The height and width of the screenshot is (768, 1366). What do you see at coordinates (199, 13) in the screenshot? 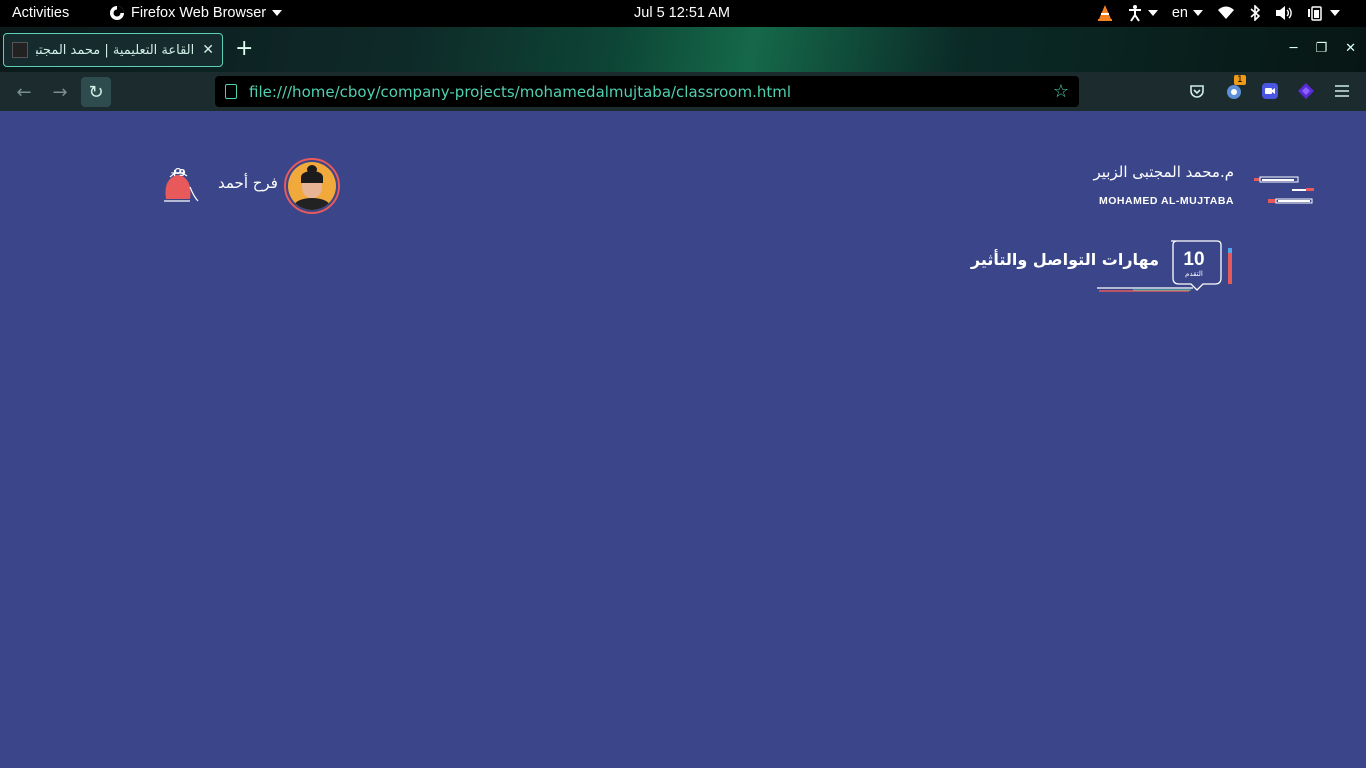
I see `app-name: Firefox Web Browser` at bounding box center [199, 13].